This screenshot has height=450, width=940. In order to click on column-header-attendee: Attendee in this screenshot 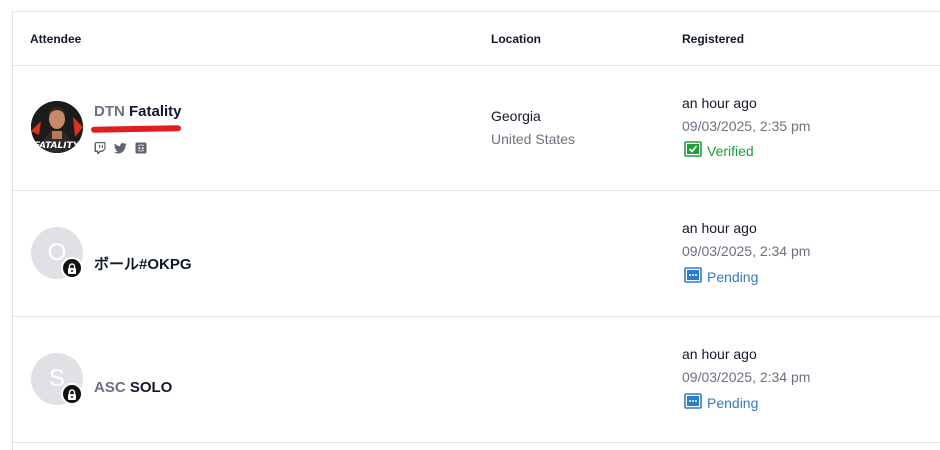, I will do `click(55, 39)`.